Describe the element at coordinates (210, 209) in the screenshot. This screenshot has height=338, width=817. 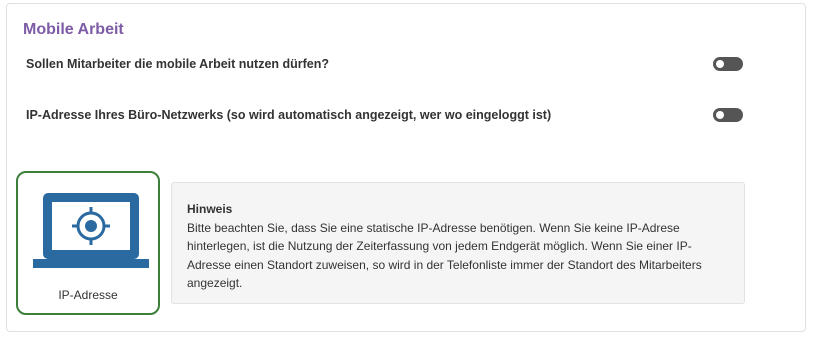
I see `hint-title: Hinweis` at that location.